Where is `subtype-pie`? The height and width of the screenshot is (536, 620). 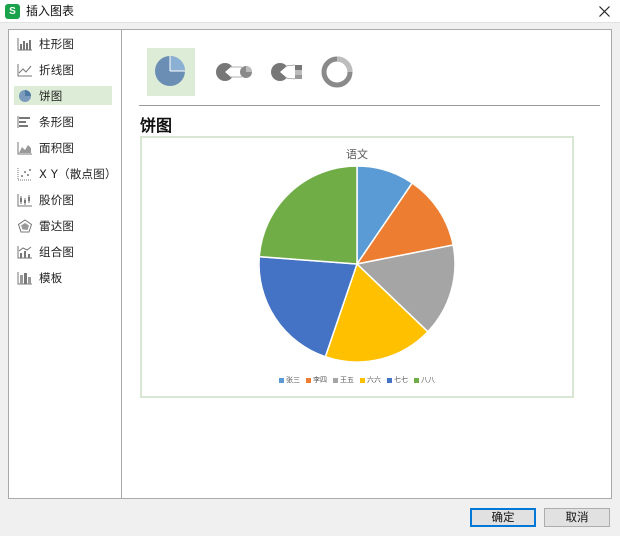
subtype-pie is located at coordinates (171, 72).